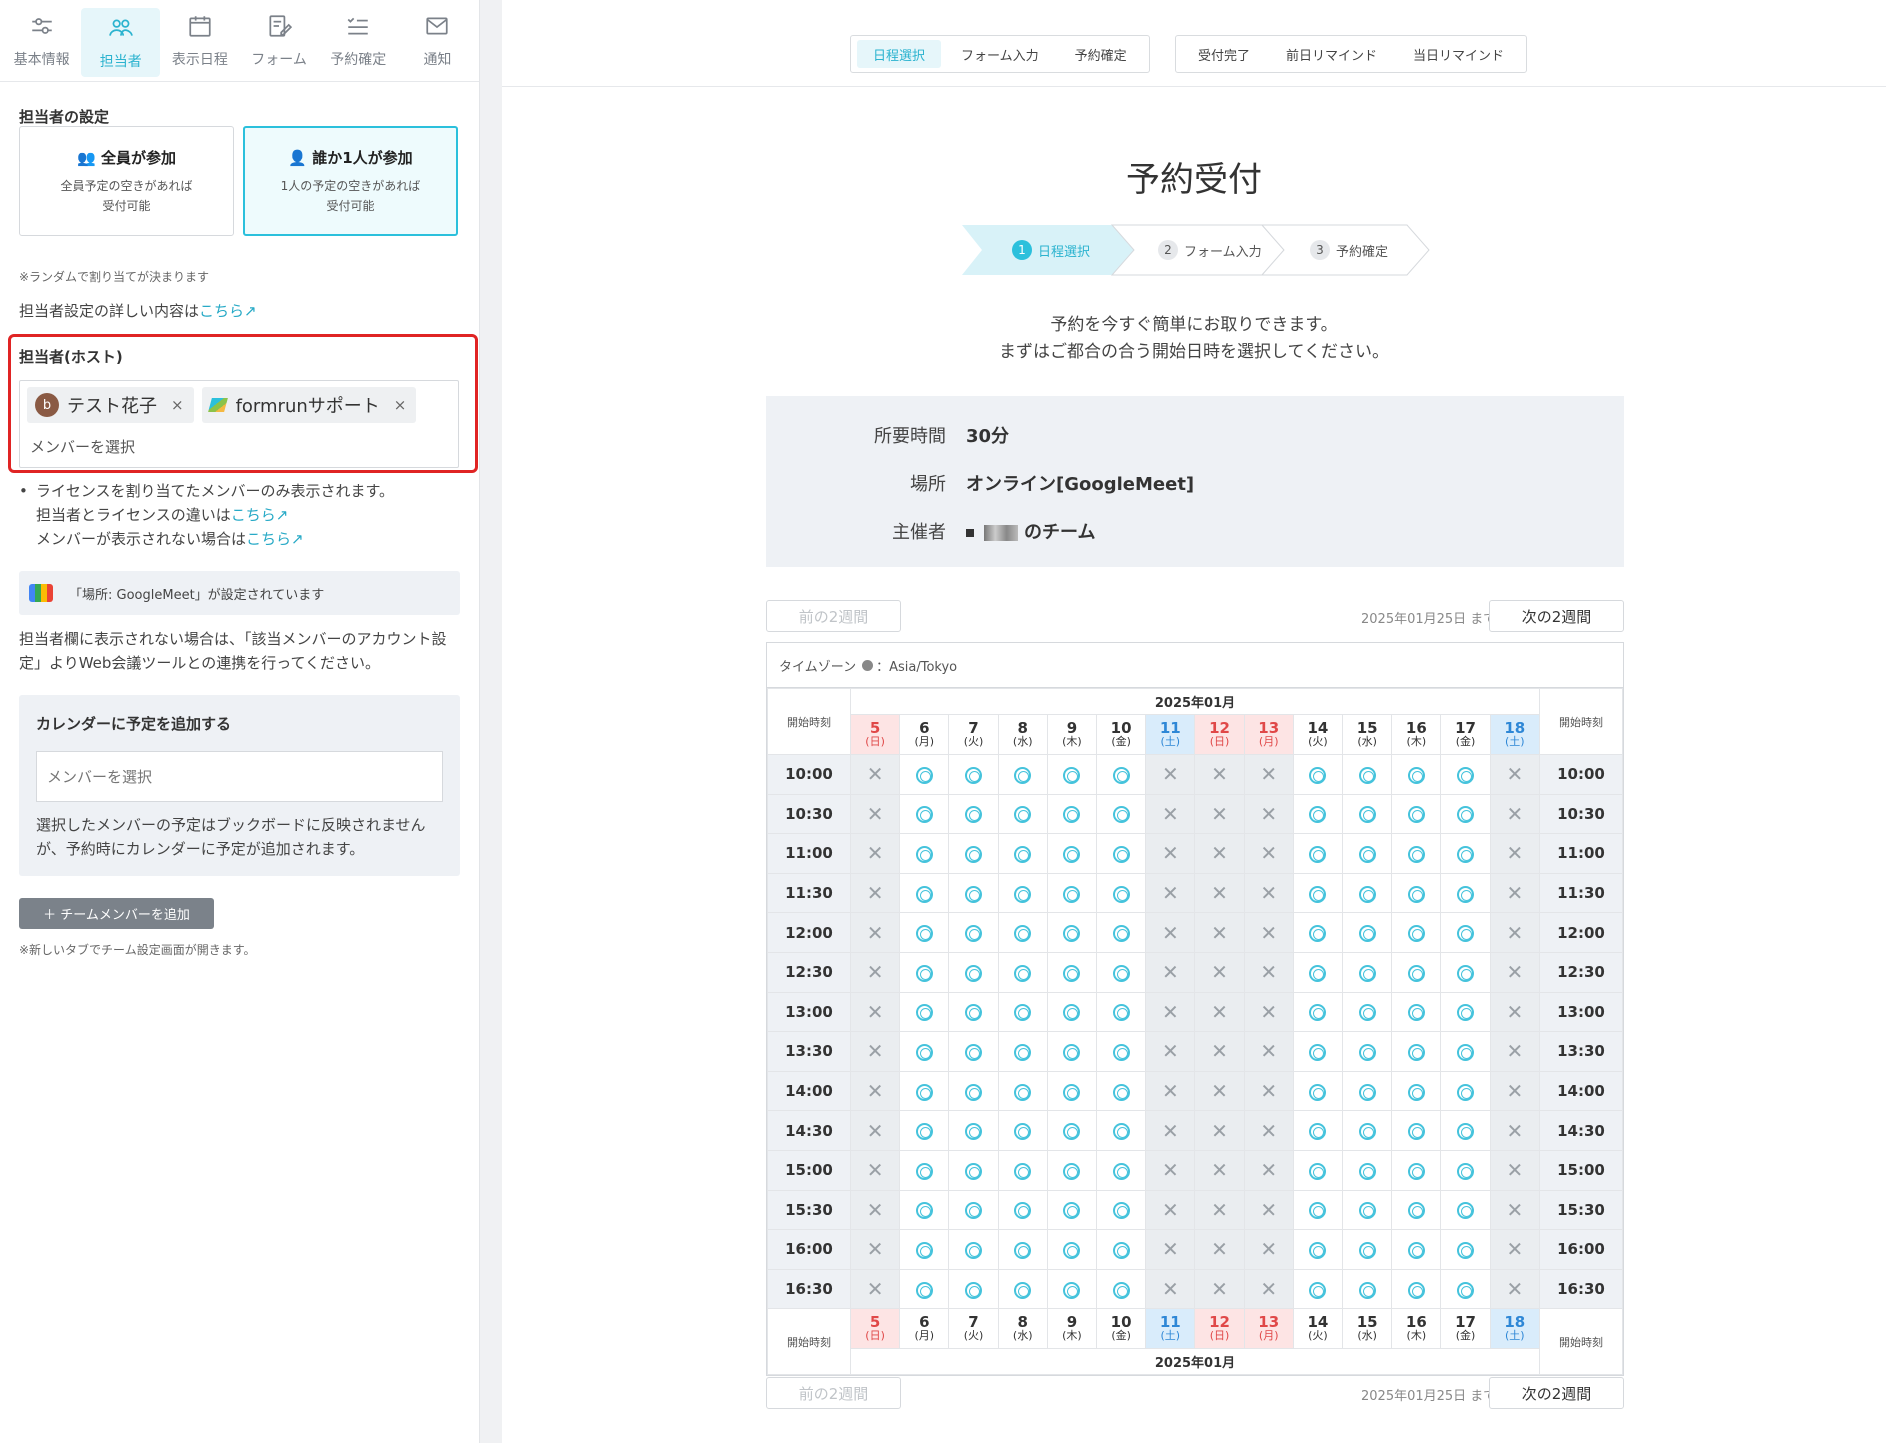 The height and width of the screenshot is (1443, 1886). What do you see at coordinates (899, 54) in the screenshot?
I see `preview-tab: 日程選択` at bounding box center [899, 54].